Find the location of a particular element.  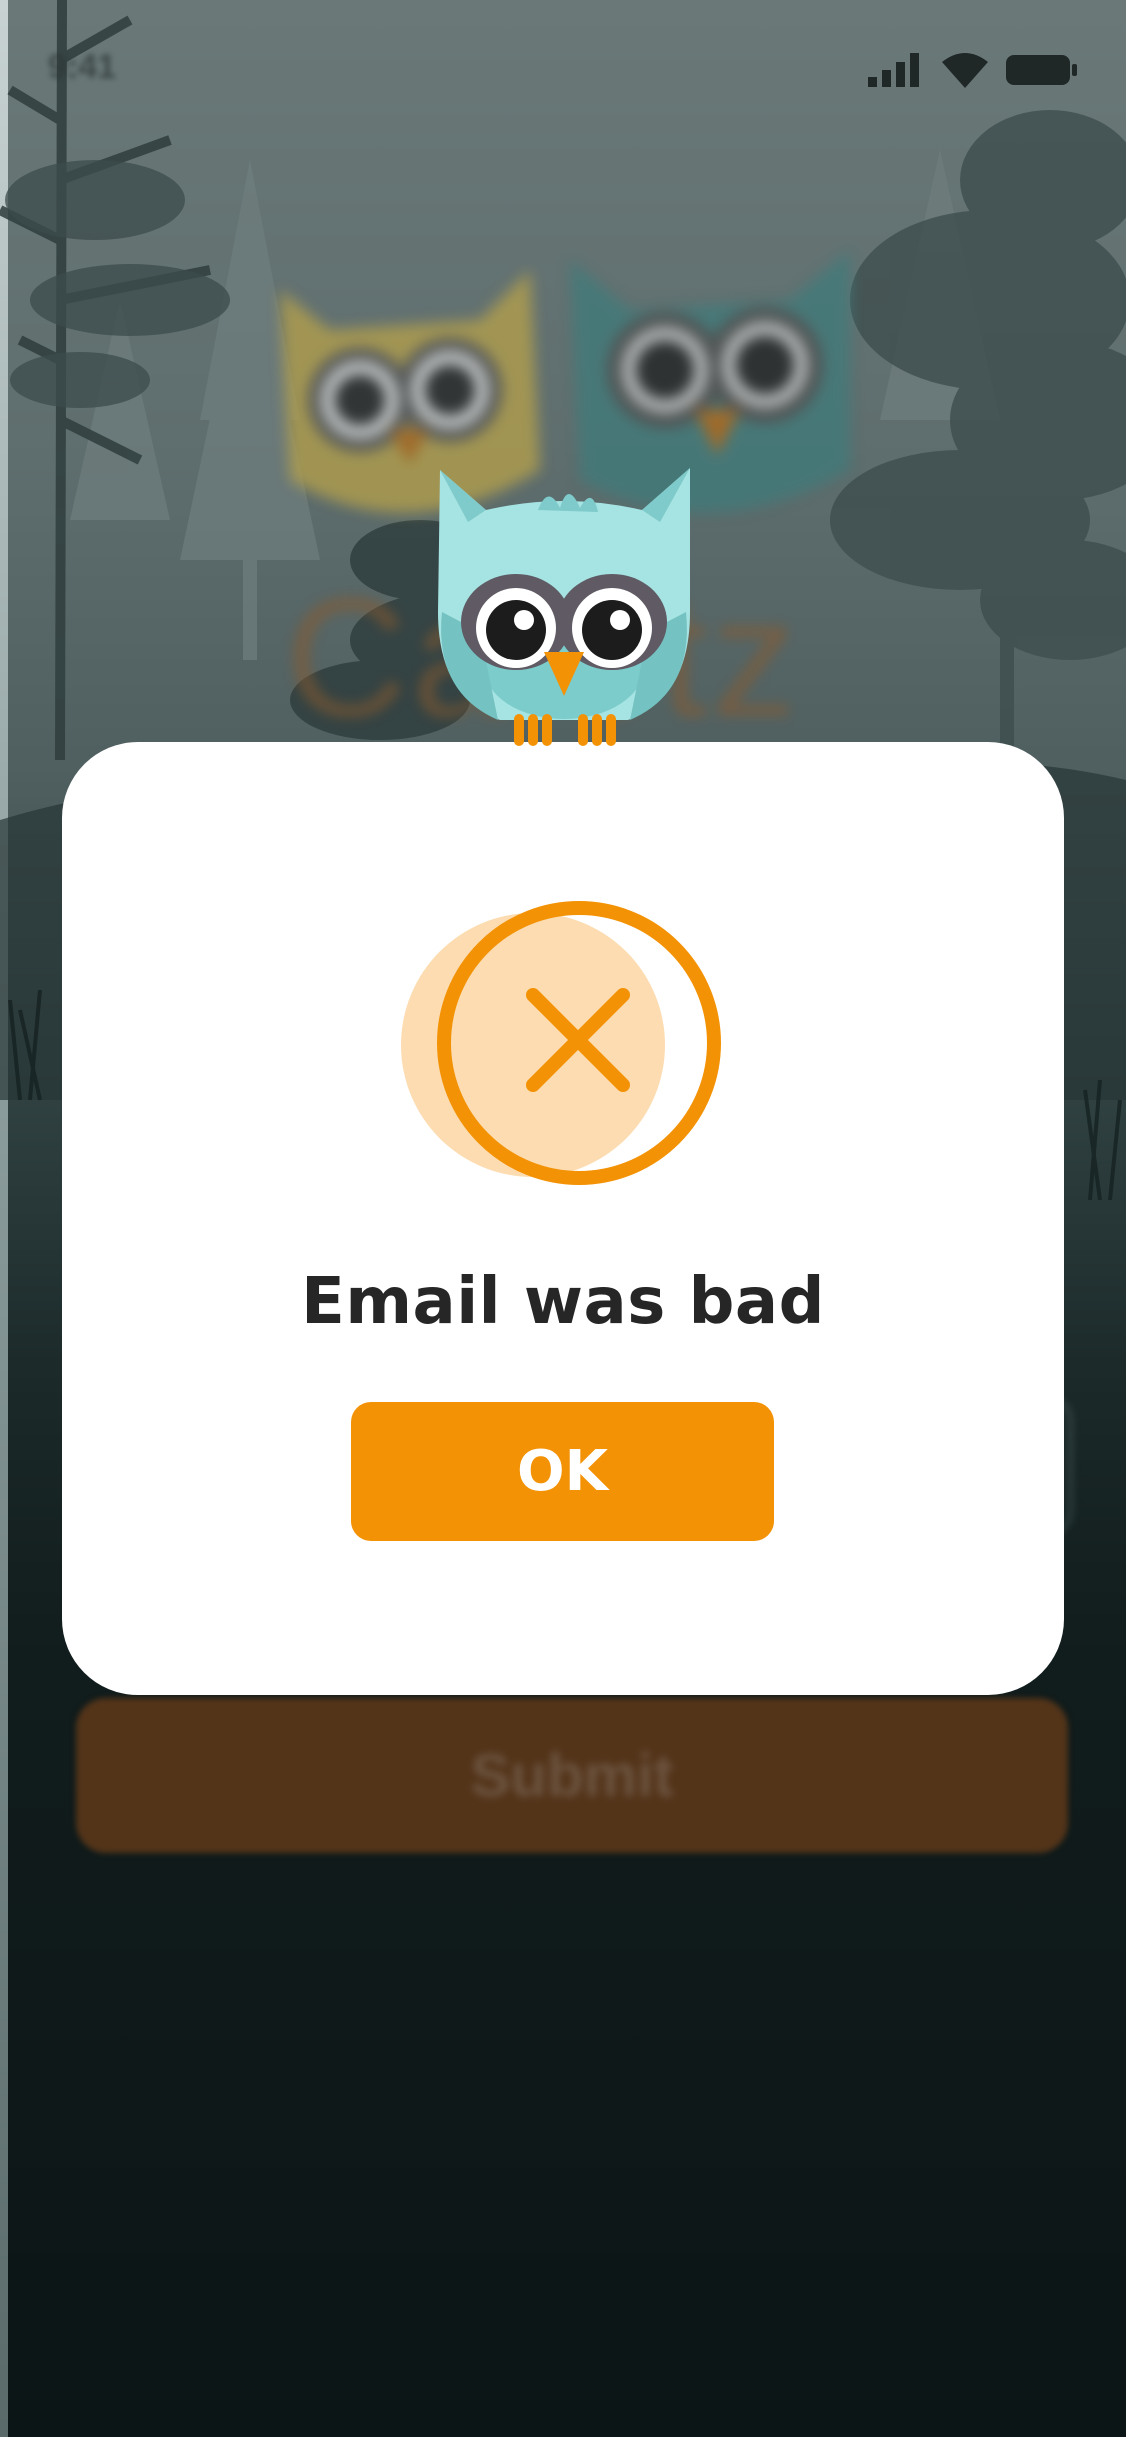

status-time: 9:41 is located at coordinates (82, 67).